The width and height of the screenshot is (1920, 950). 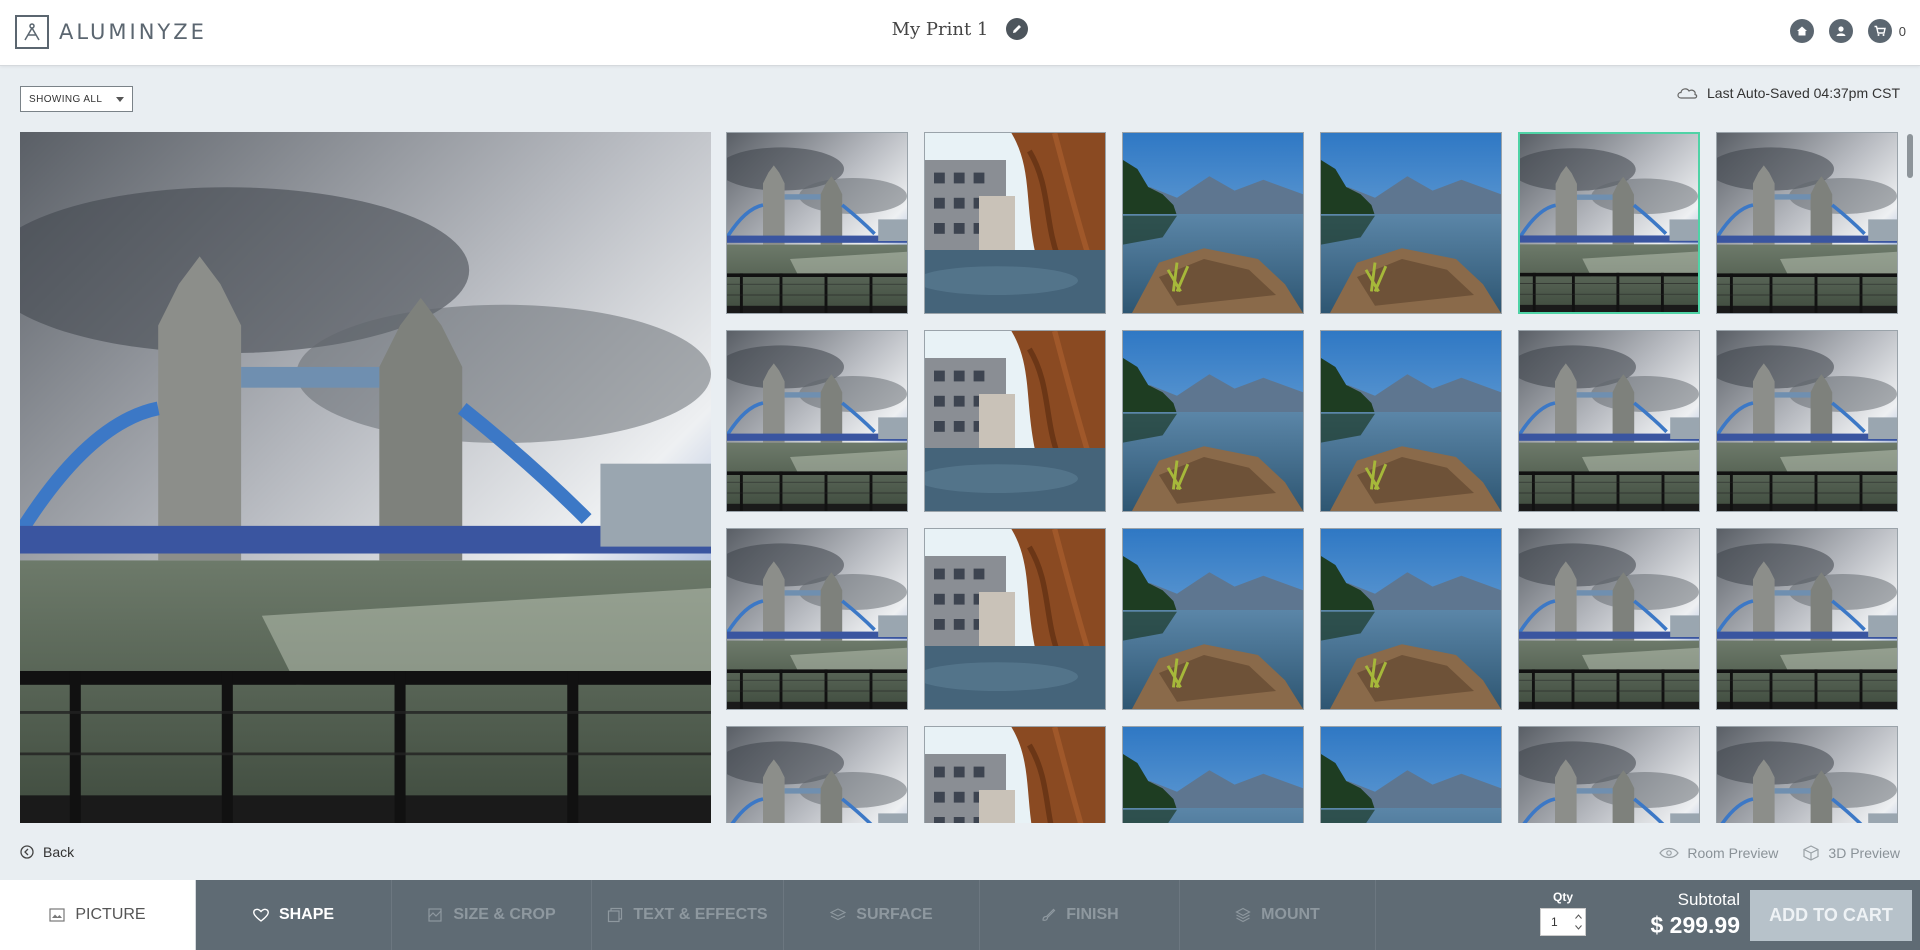 I want to click on surface-icon, so click(x=838, y=914).